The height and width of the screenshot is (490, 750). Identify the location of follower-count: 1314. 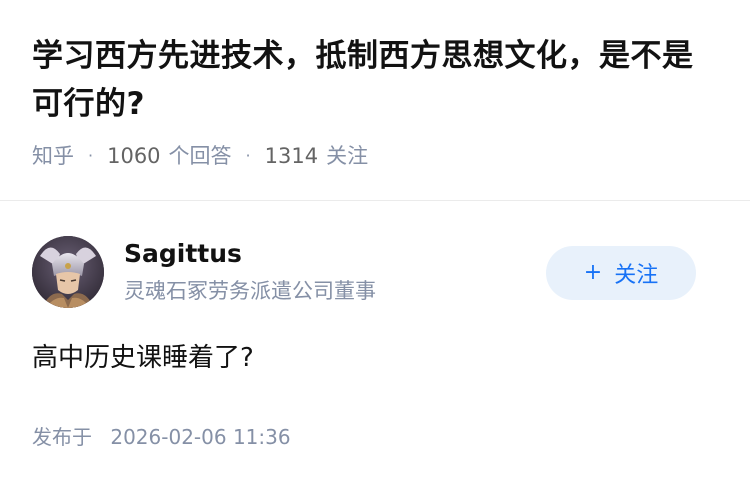
(291, 156).